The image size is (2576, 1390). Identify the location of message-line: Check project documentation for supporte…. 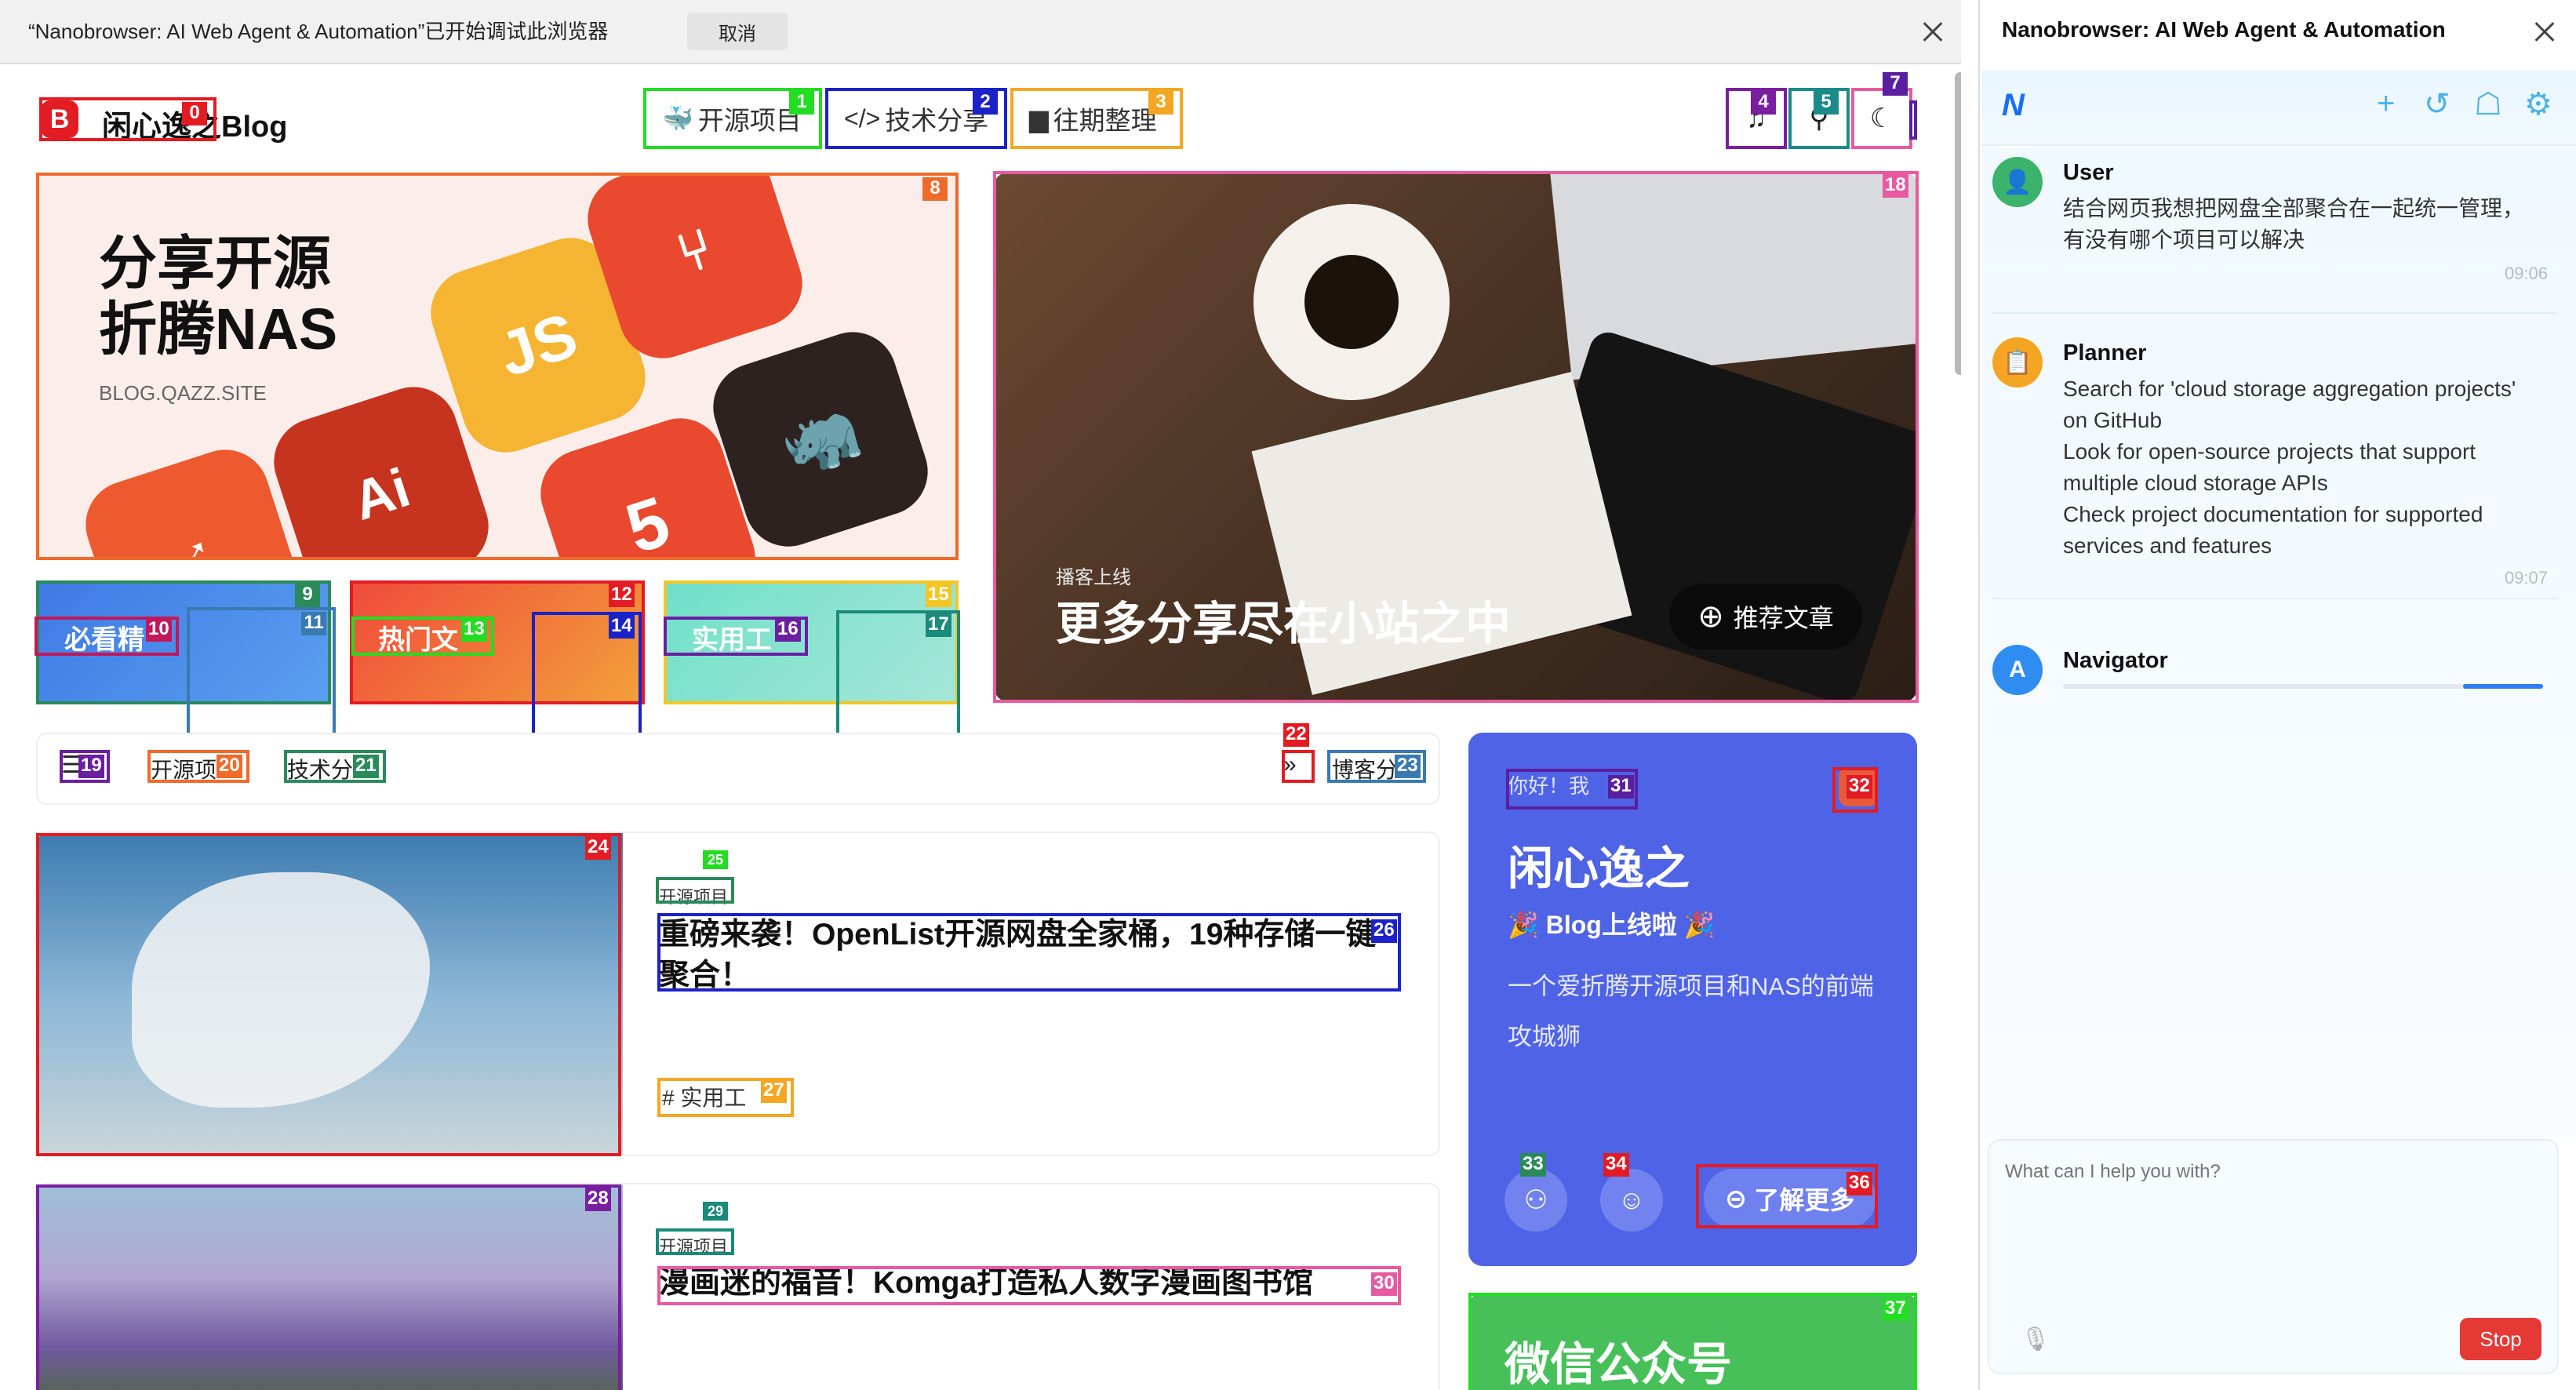
(2273, 514).